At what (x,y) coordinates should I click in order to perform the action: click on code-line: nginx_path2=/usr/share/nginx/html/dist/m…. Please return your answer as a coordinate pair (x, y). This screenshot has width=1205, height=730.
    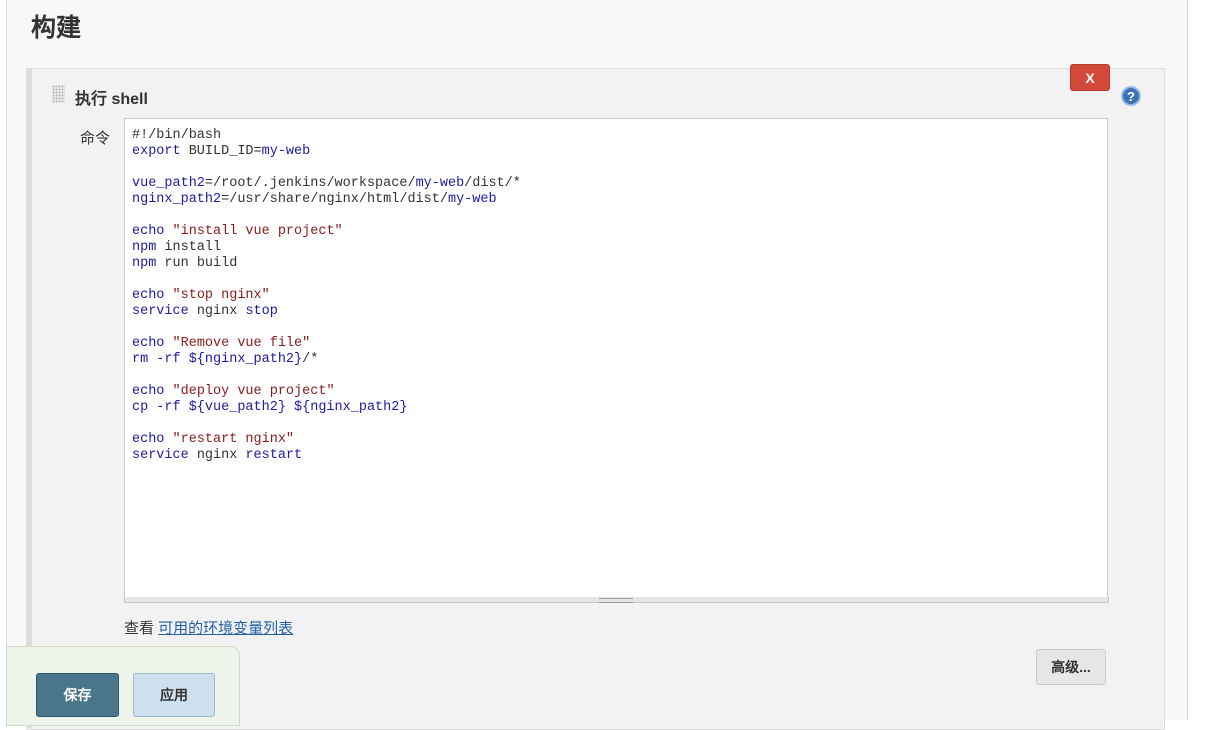
    Looking at the image, I should click on (619, 200).